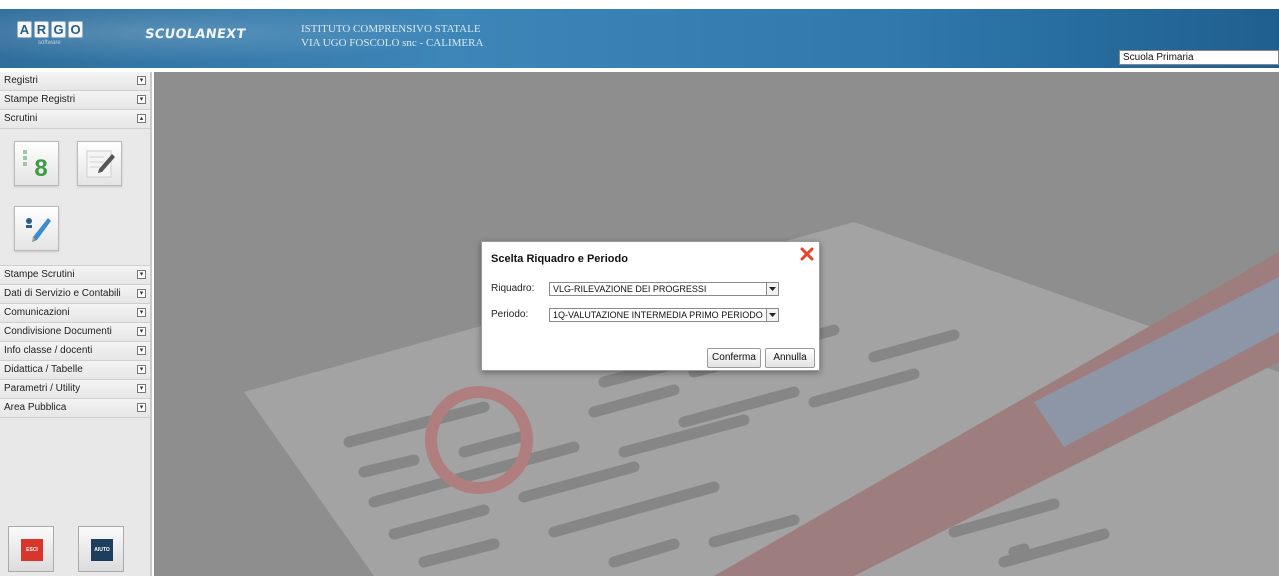  What do you see at coordinates (62, 293) in the screenshot?
I see `sidebar-item-label: Dati di Servizio e Contabili` at bounding box center [62, 293].